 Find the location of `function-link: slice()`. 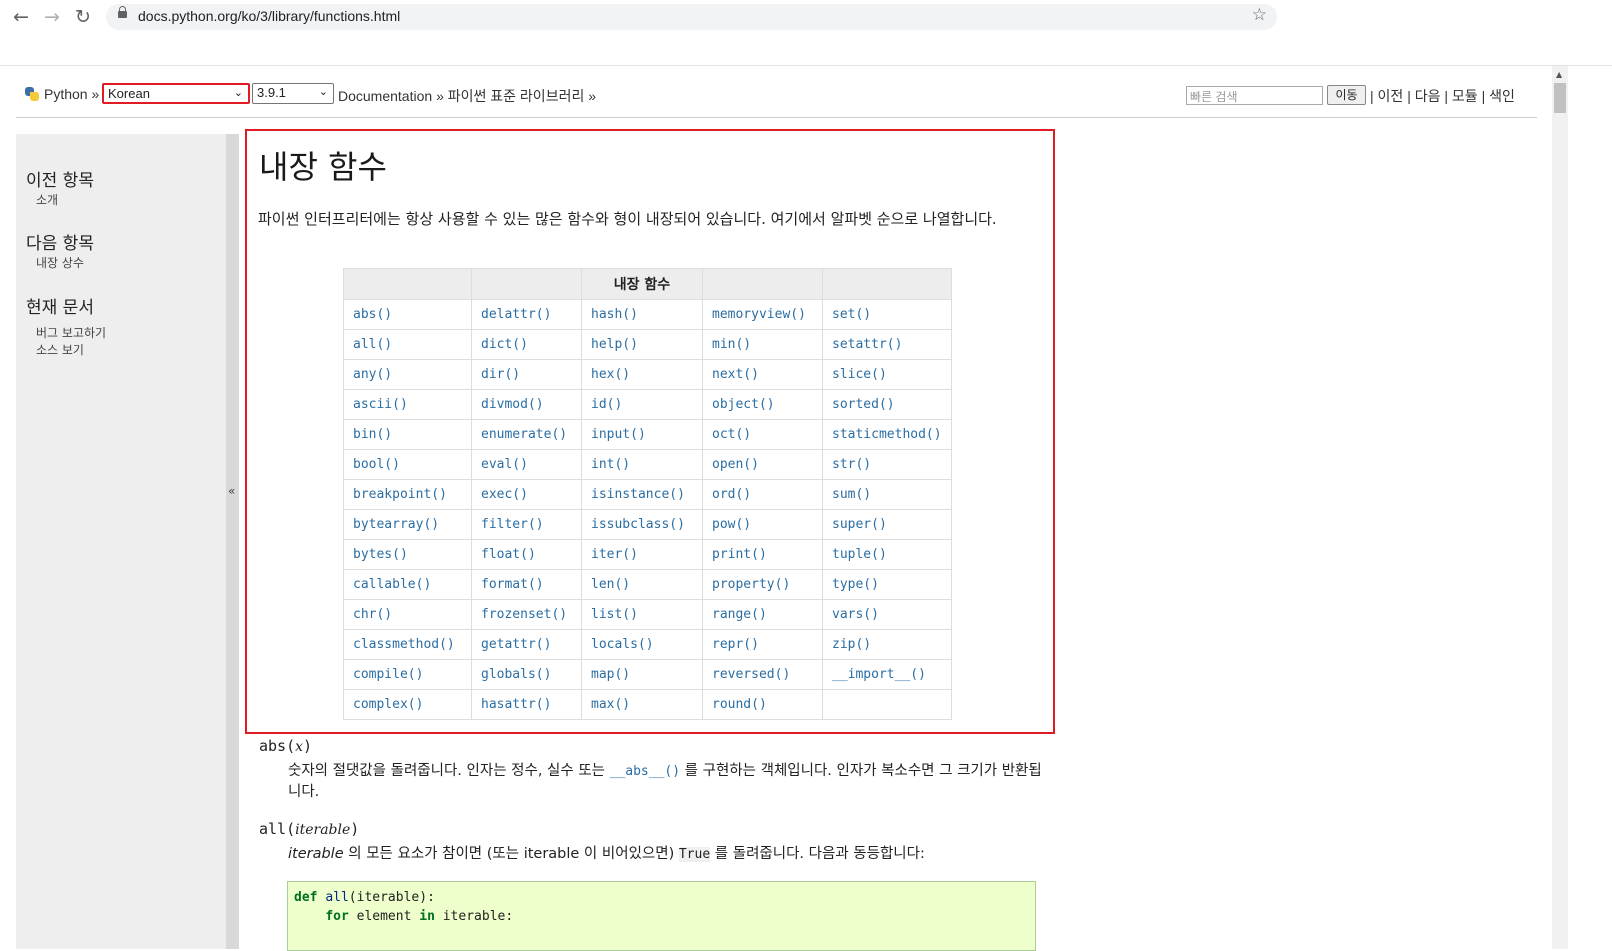

function-link: slice() is located at coordinates (859, 374).